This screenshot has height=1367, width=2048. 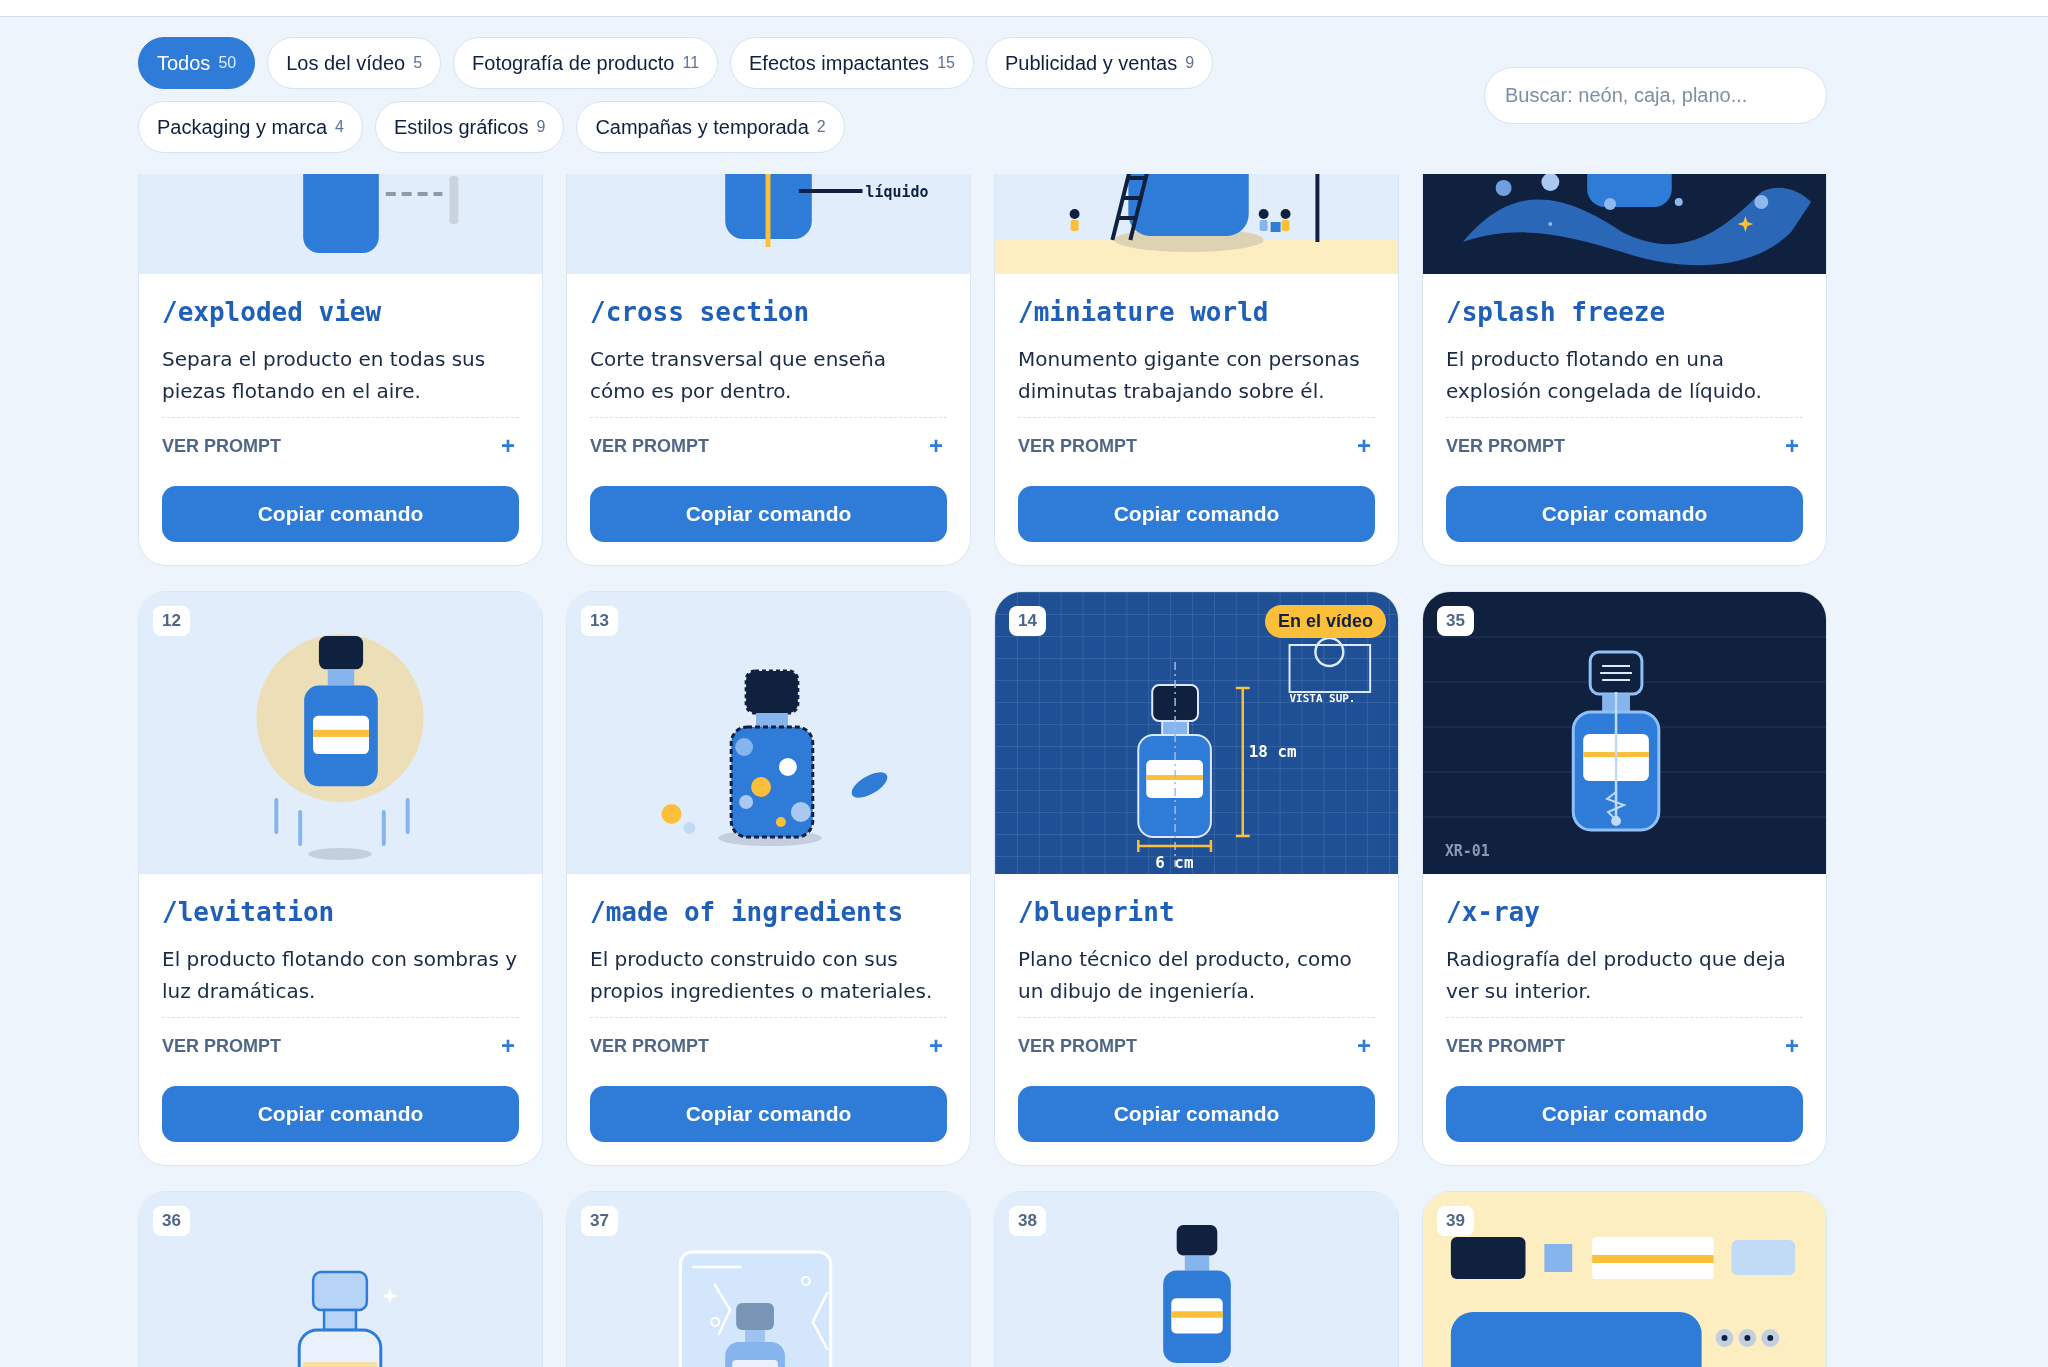 I want to click on code-label: XR-01, so click(x=1467, y=850).